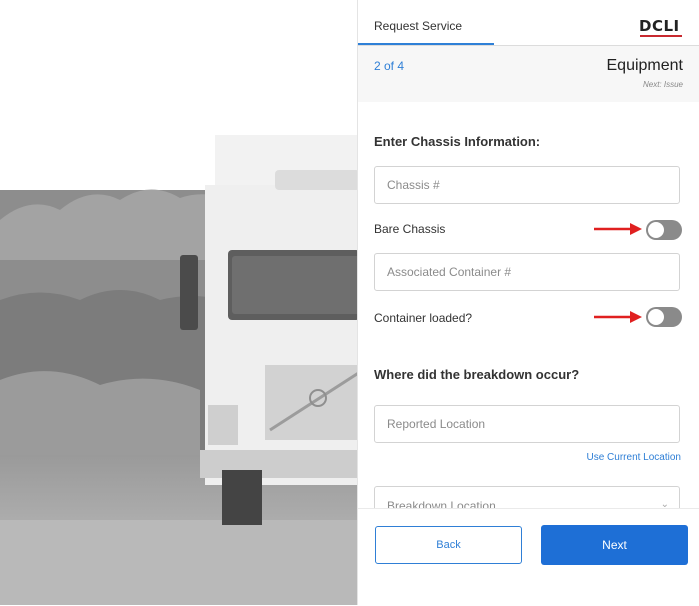 The image size is (699, 606). Describe the element at coordinates (528, 557) in the screenshot. I see `footer-actions: Back Next` at that location.